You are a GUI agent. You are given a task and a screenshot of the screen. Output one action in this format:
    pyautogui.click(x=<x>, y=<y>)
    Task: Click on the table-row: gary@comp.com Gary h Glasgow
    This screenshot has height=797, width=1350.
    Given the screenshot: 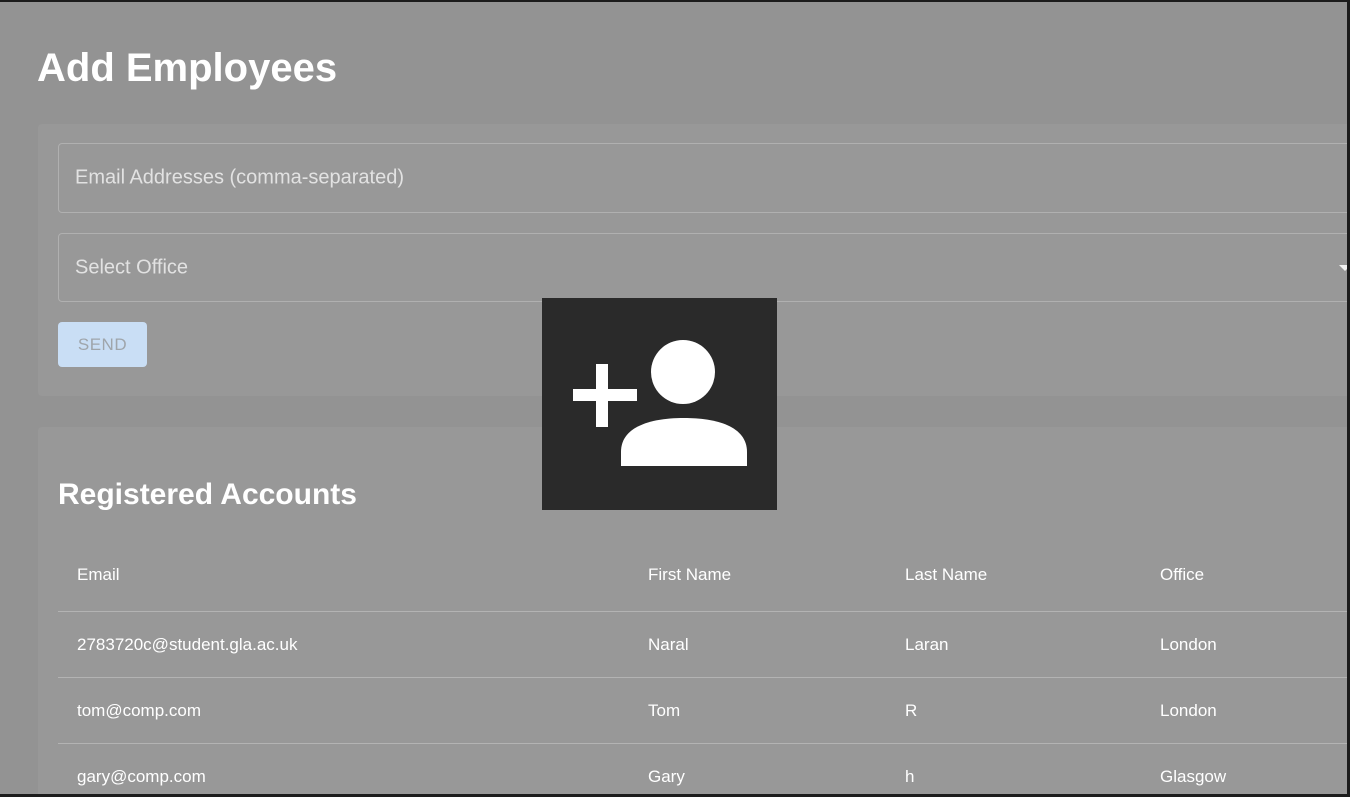 What is the action you would take?
    pyautogui.click(x=702, y=768)
    